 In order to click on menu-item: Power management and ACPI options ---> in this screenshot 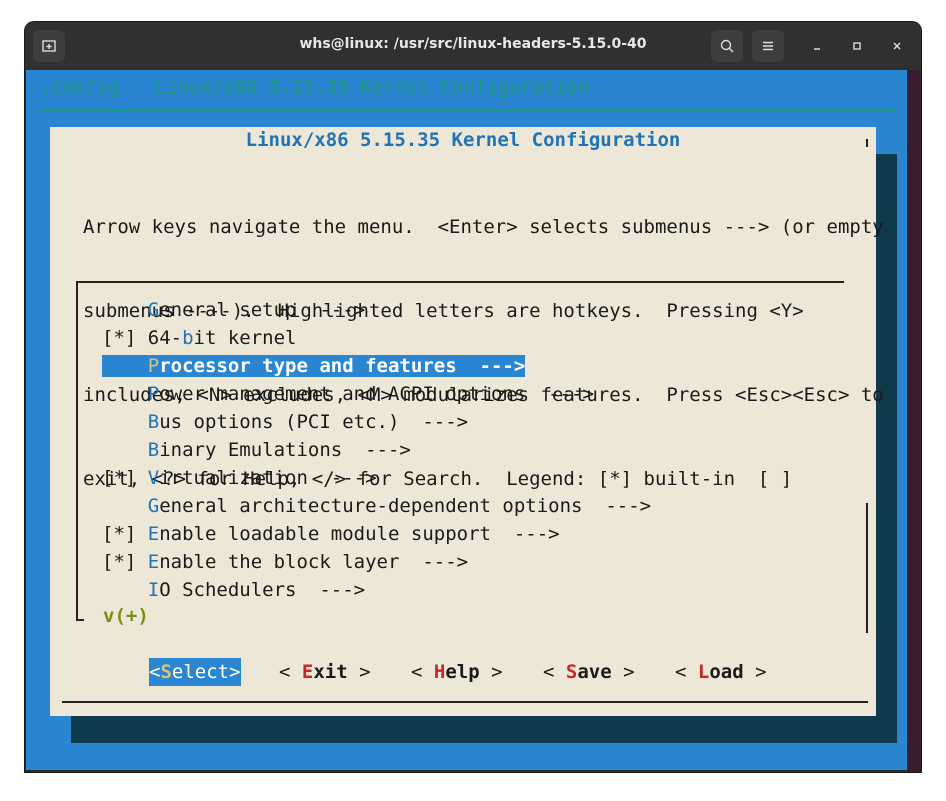, I will do `click(348, 394)`.